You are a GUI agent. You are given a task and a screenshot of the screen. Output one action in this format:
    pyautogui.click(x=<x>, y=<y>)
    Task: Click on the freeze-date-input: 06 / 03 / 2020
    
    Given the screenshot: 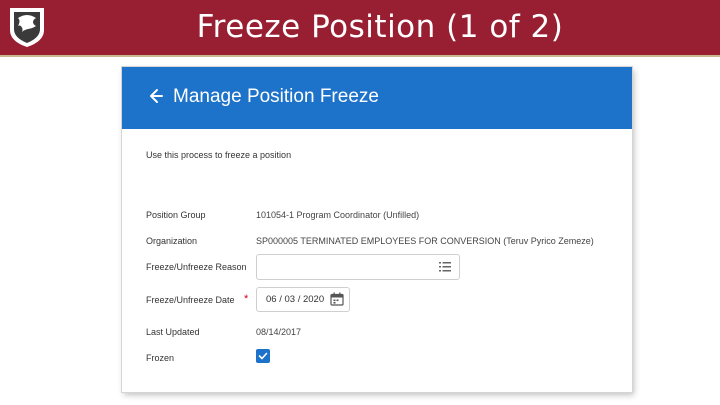 What is the action you would take?
    pyautogui.click(x=303, y=299)
    